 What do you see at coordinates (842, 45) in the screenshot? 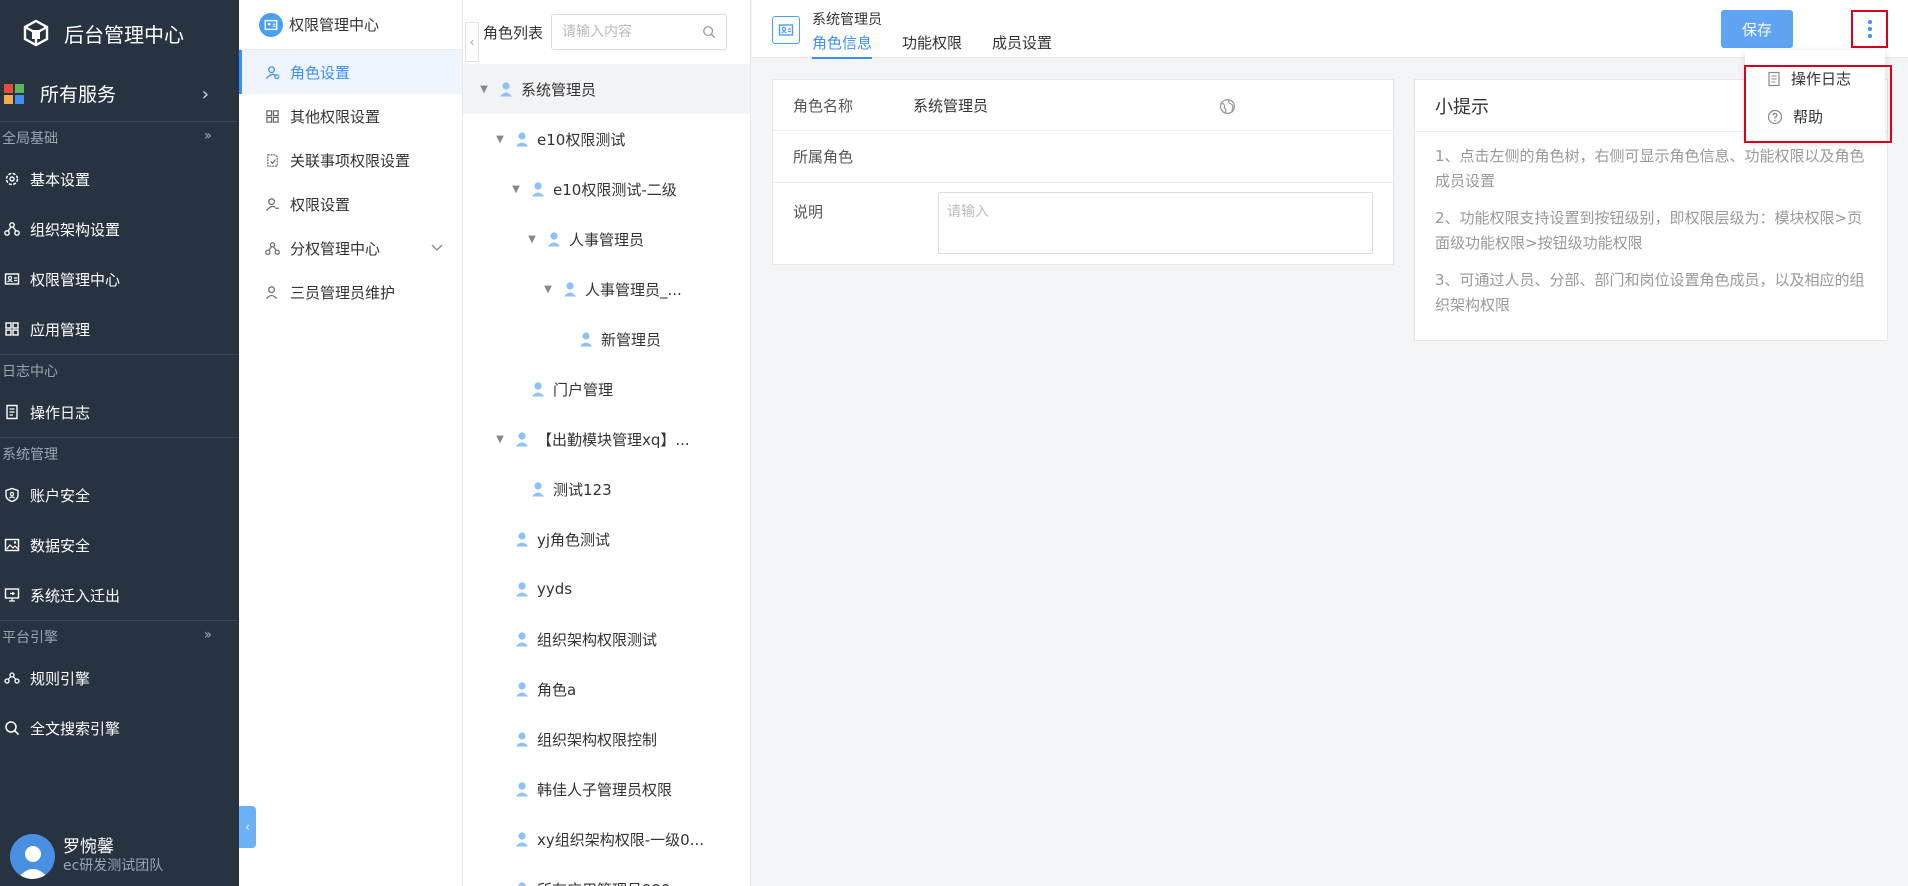
I see `tab-role-info: 角色信息` at bounding box center [842, 45].